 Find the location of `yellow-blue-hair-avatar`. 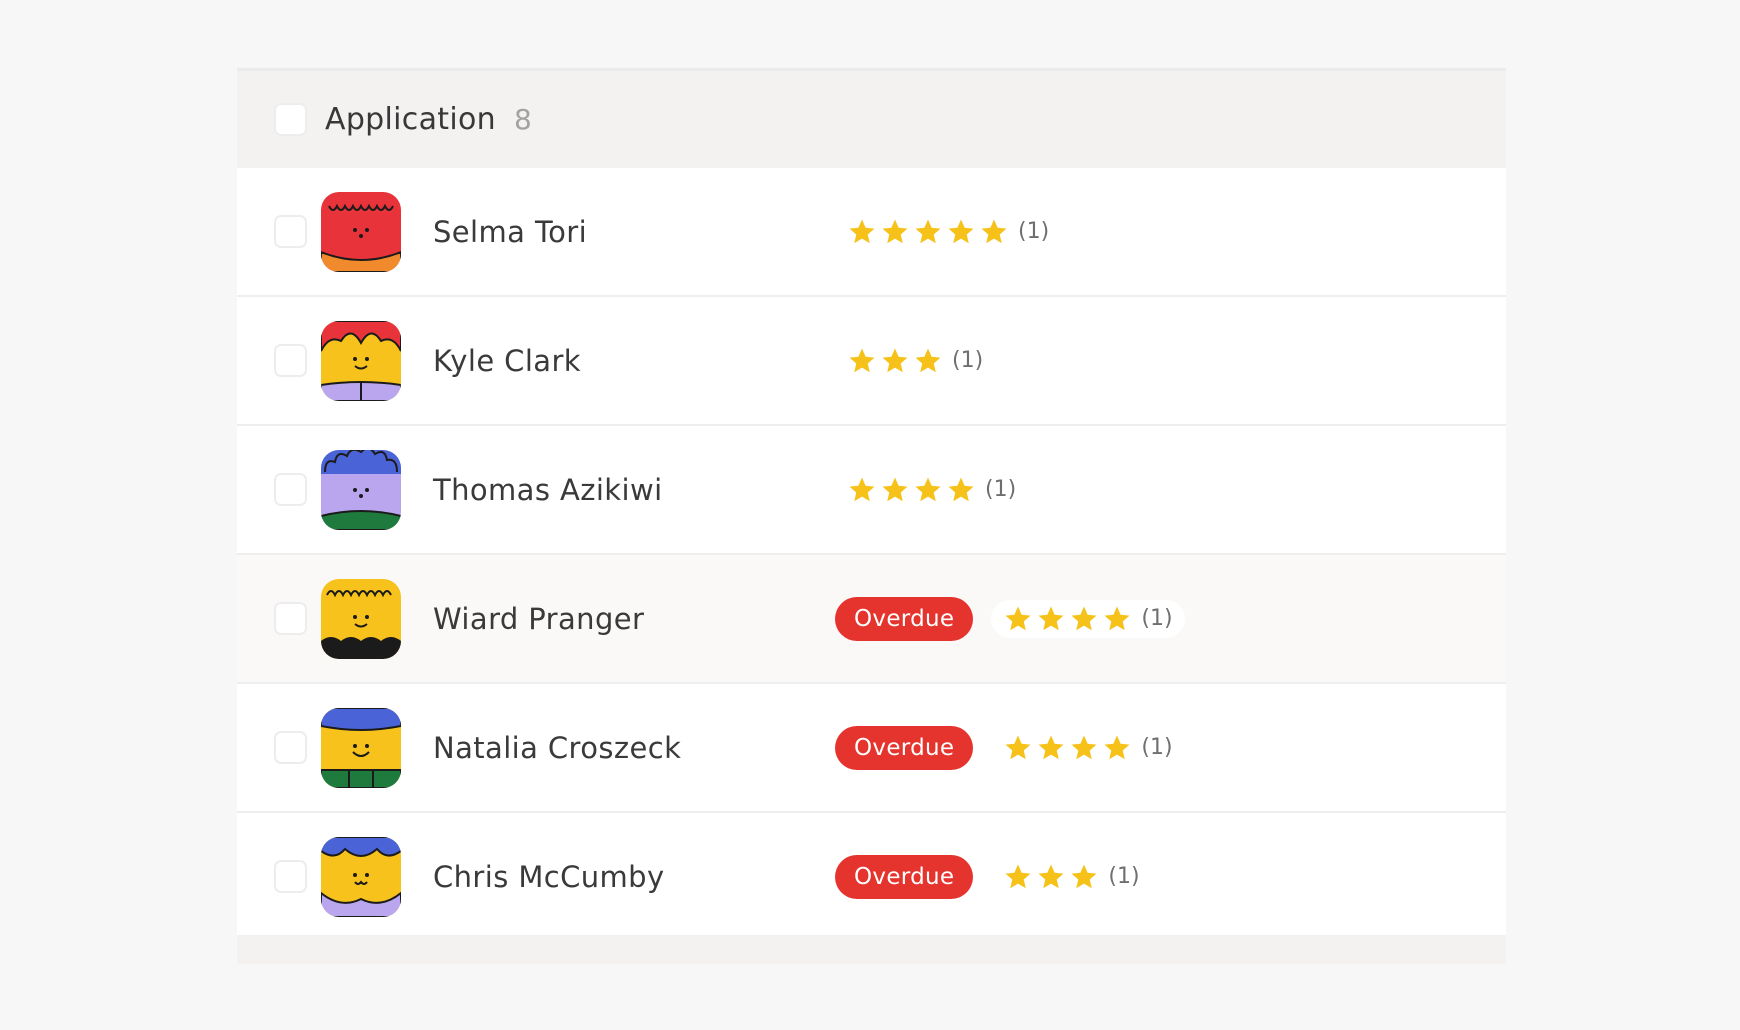

yellow-blue-hair-avatar is located at coordinates (361, 747).